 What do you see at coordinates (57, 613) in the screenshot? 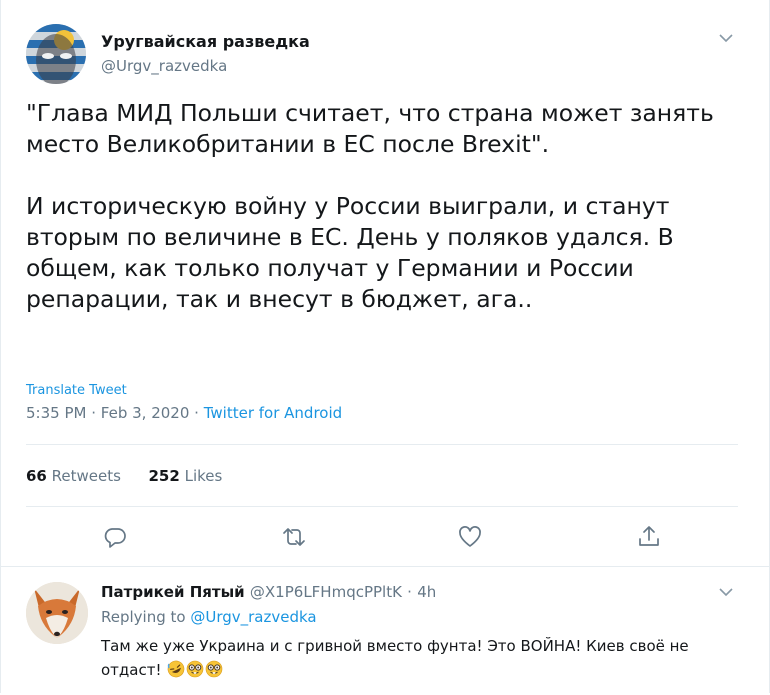
I see `reply-avatar` at bounding box center [57, 613].